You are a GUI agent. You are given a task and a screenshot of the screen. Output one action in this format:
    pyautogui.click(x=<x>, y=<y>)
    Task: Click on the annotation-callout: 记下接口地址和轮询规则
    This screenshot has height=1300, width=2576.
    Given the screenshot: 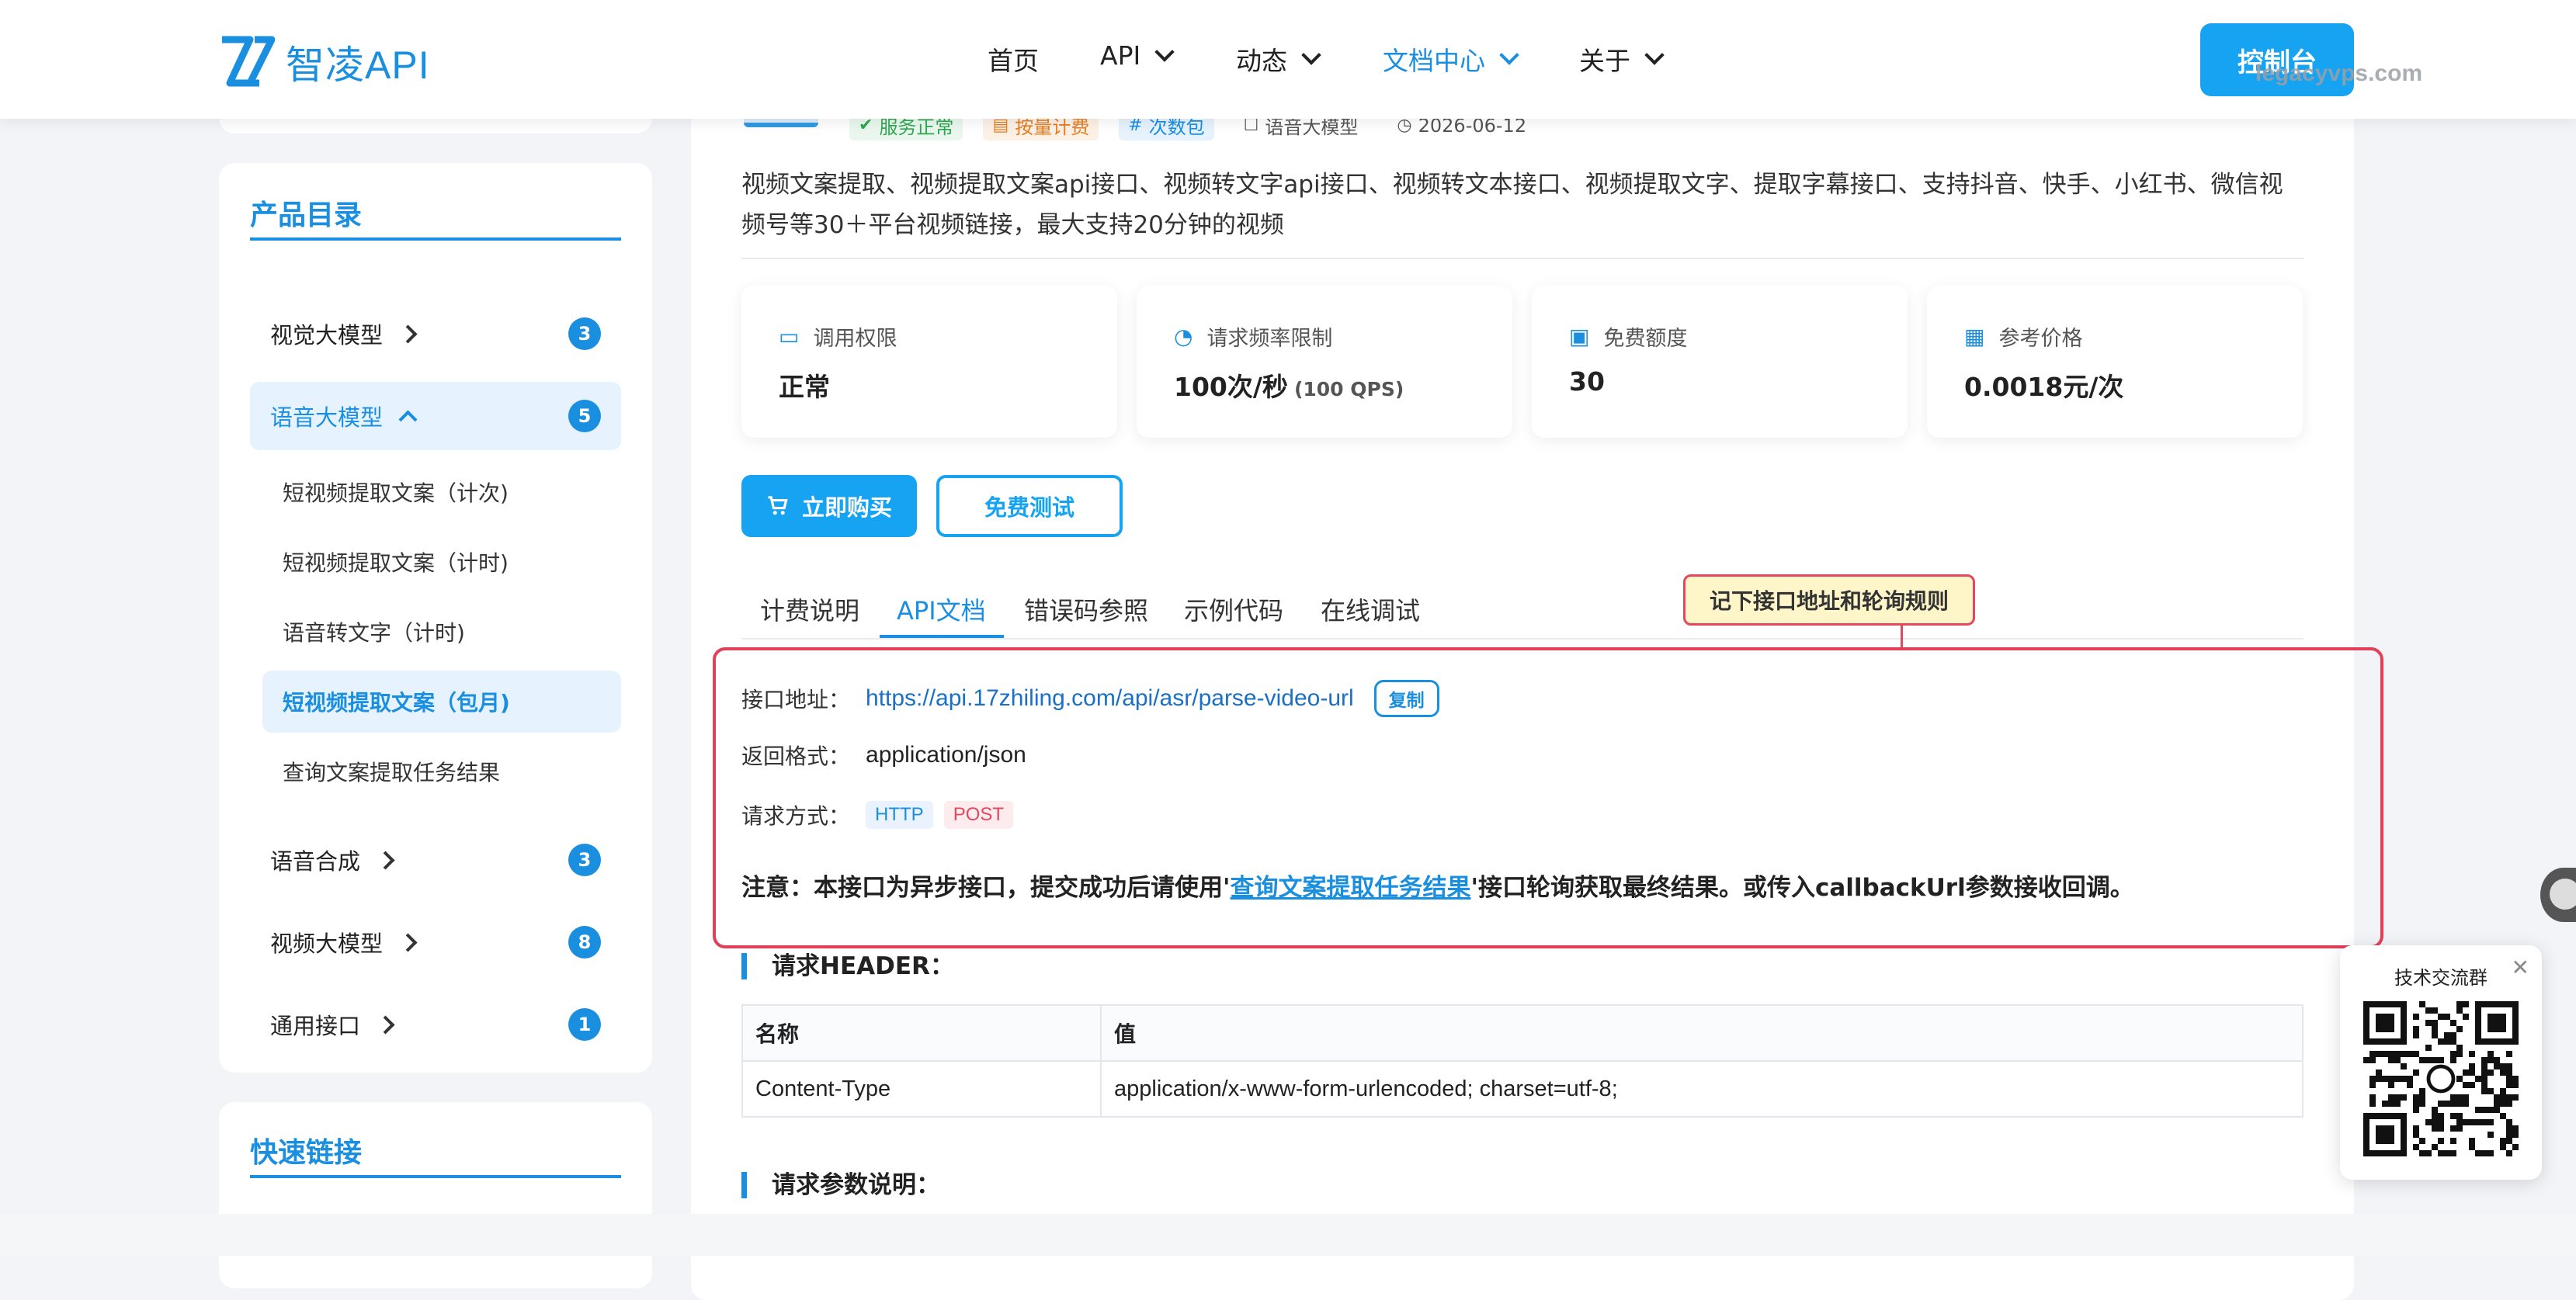 What is the action you would take?
    pyautogui.click(x=1829, y=600)
    